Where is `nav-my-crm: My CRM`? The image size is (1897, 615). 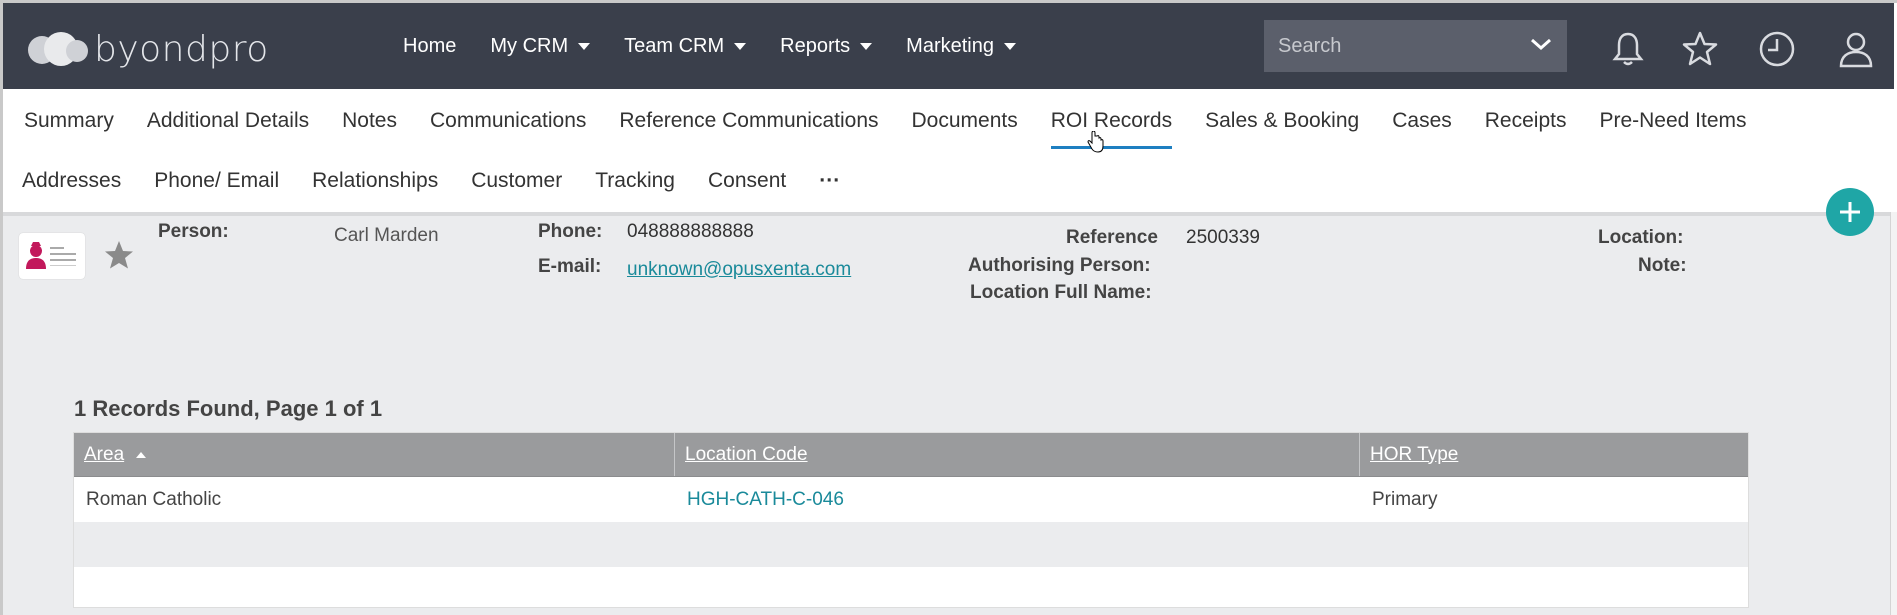 nav-my-crm: My CRM is located at coordinates (540, 46).